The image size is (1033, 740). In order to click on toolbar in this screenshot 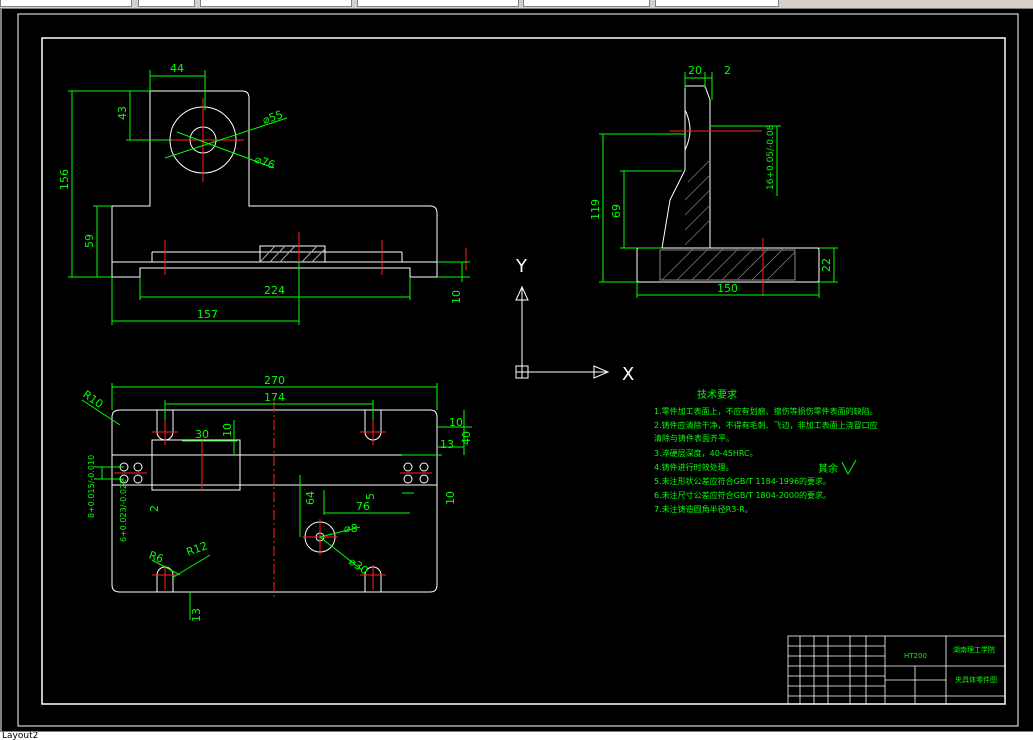, I will do `click(516, 4)`.